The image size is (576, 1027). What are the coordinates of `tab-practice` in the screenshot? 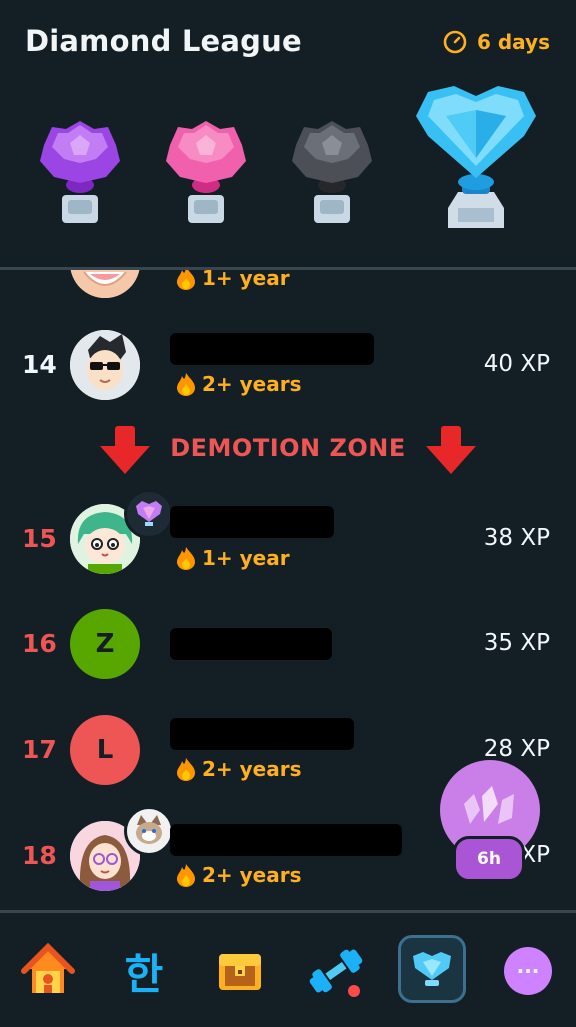 It's located at (336, 971).